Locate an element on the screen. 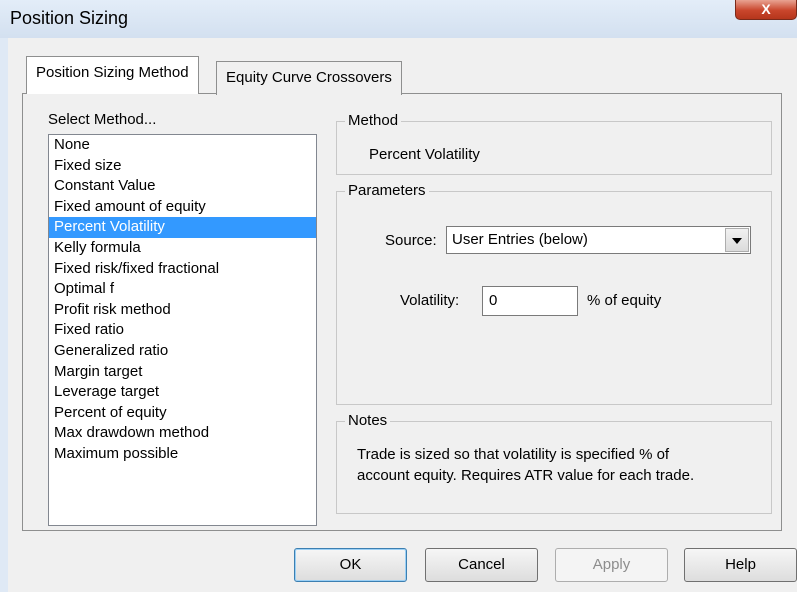 The height and width of the screenshot is (592, 797). close-button: X is located at coordinates (766, 10).